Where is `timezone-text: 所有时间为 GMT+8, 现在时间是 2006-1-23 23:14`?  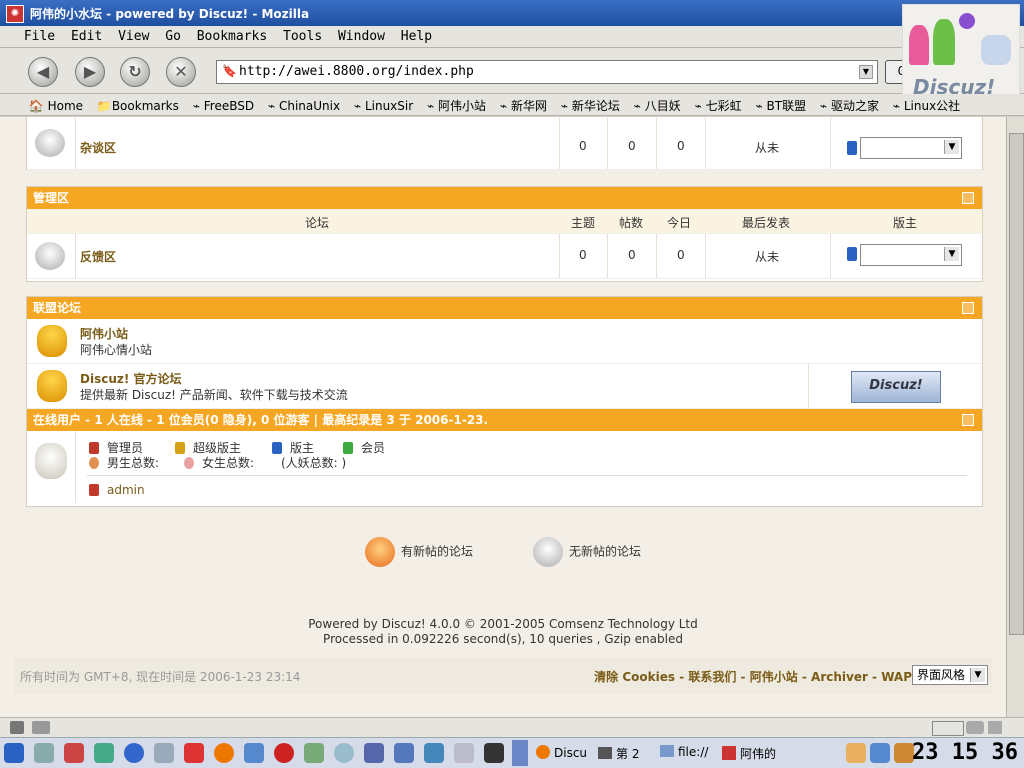 timezone-text: 所有时间为 GMT+8, 现在时间是 2006-1-23 23:14 is located at coordinates (160, 677).